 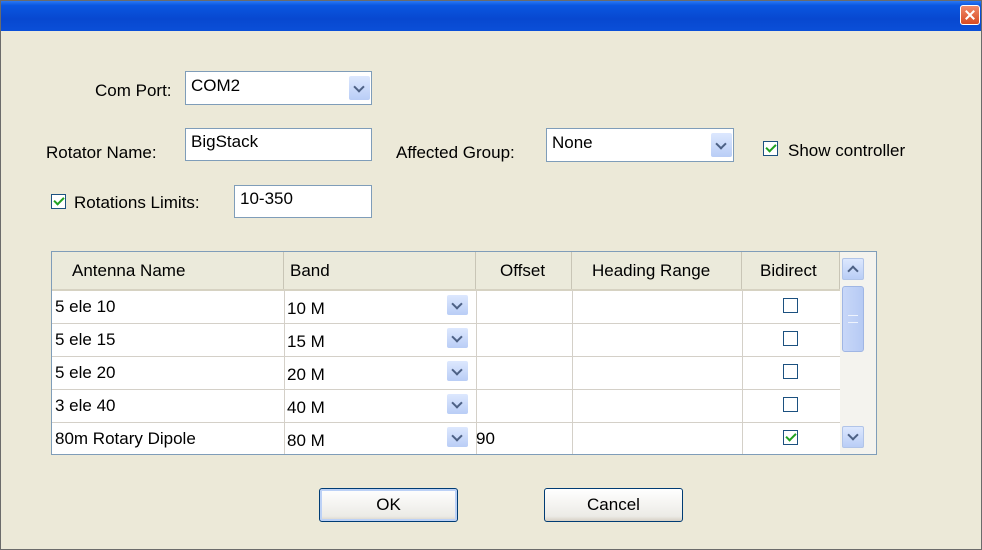 What do you see at coordinates (524, 438) in the screenshot?
I see `offset-cell: 90` at bounding box center [524, 438].